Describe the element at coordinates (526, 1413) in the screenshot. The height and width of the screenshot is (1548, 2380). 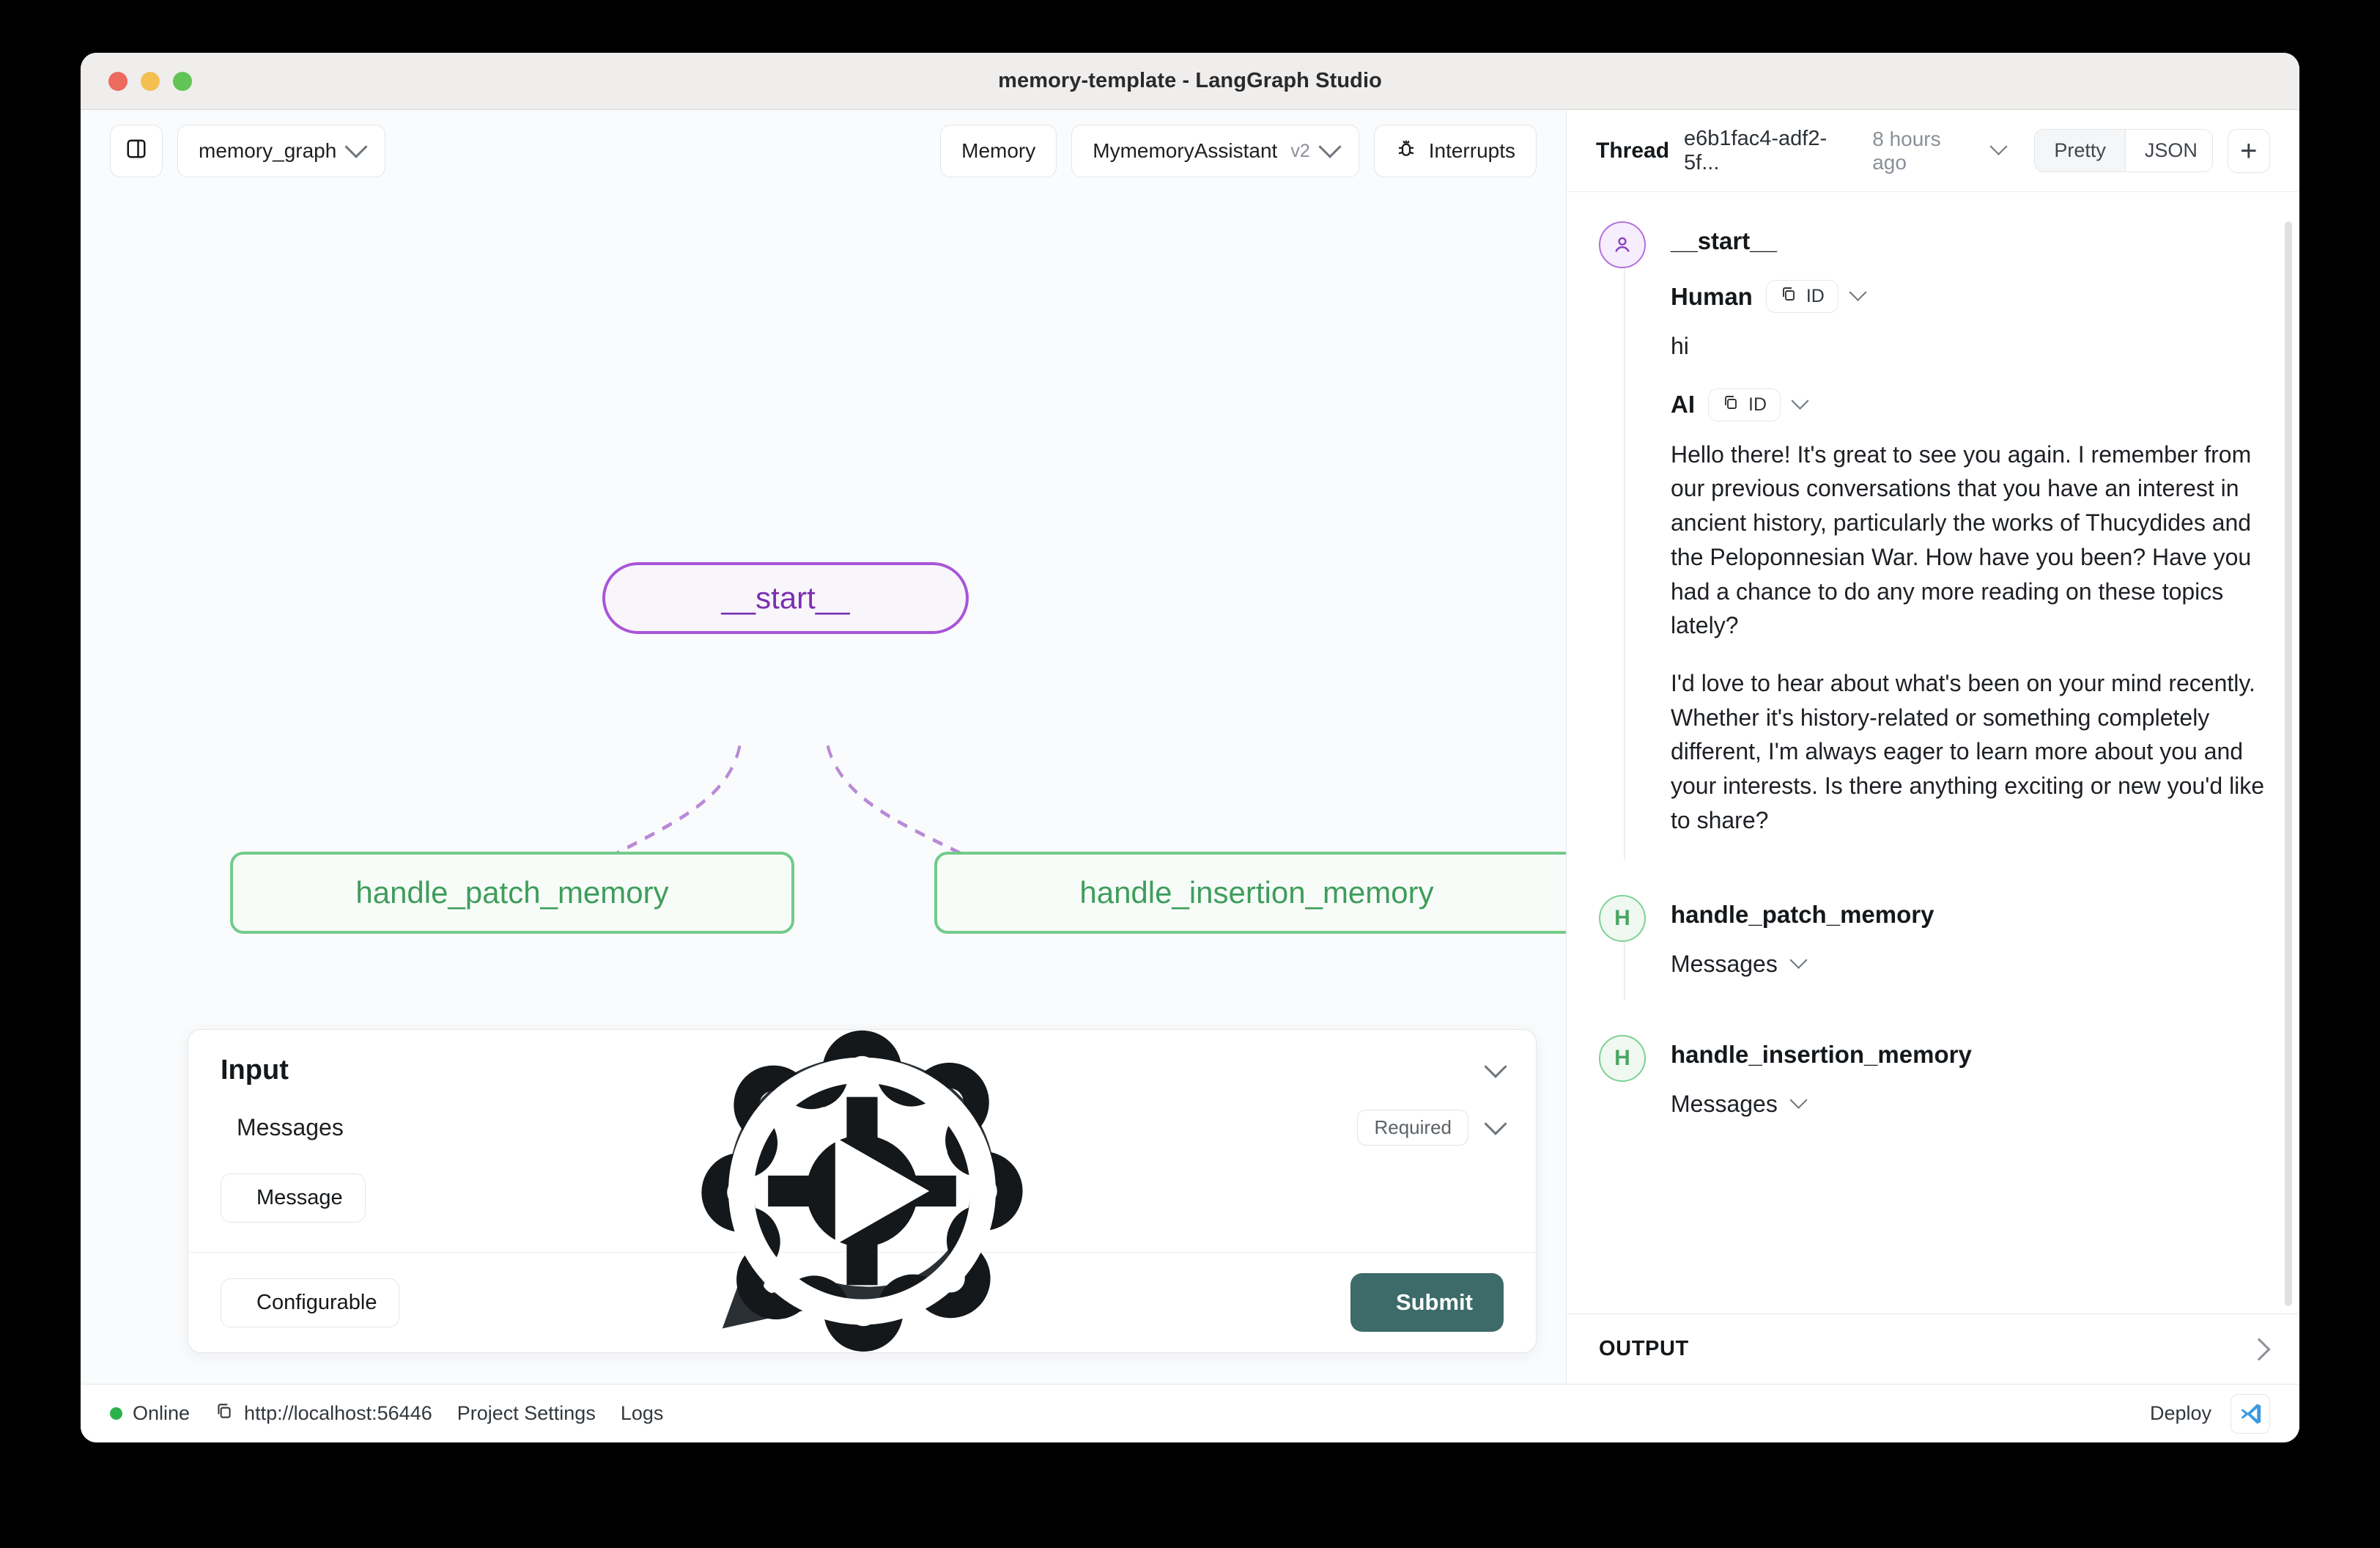
I see `project-settings-link: Project Settings` at that location.